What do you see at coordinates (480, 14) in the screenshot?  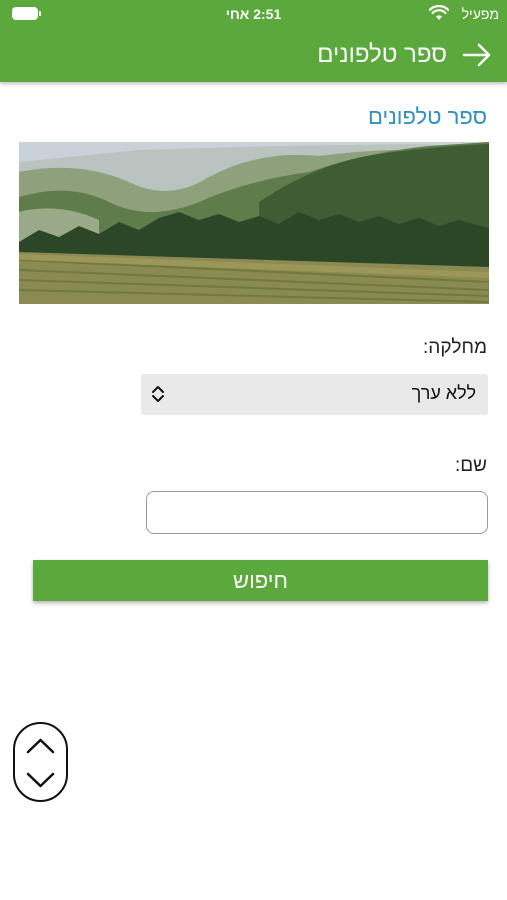 I see `carrier-name: מפעיל` at bounding box center [480, 14].